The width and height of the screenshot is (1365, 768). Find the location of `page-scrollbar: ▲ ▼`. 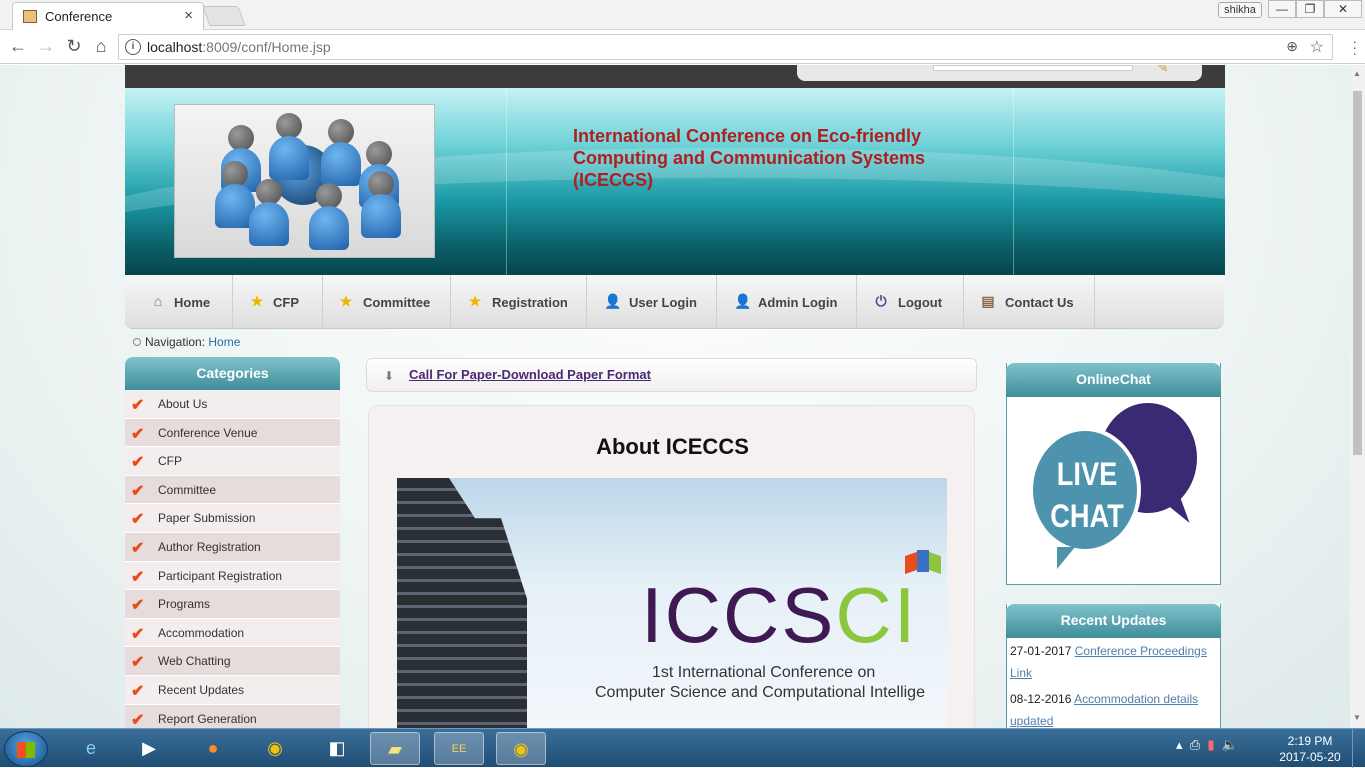

page-scrollbar: ▲ ▼ is located at coordinates (1357, 396).